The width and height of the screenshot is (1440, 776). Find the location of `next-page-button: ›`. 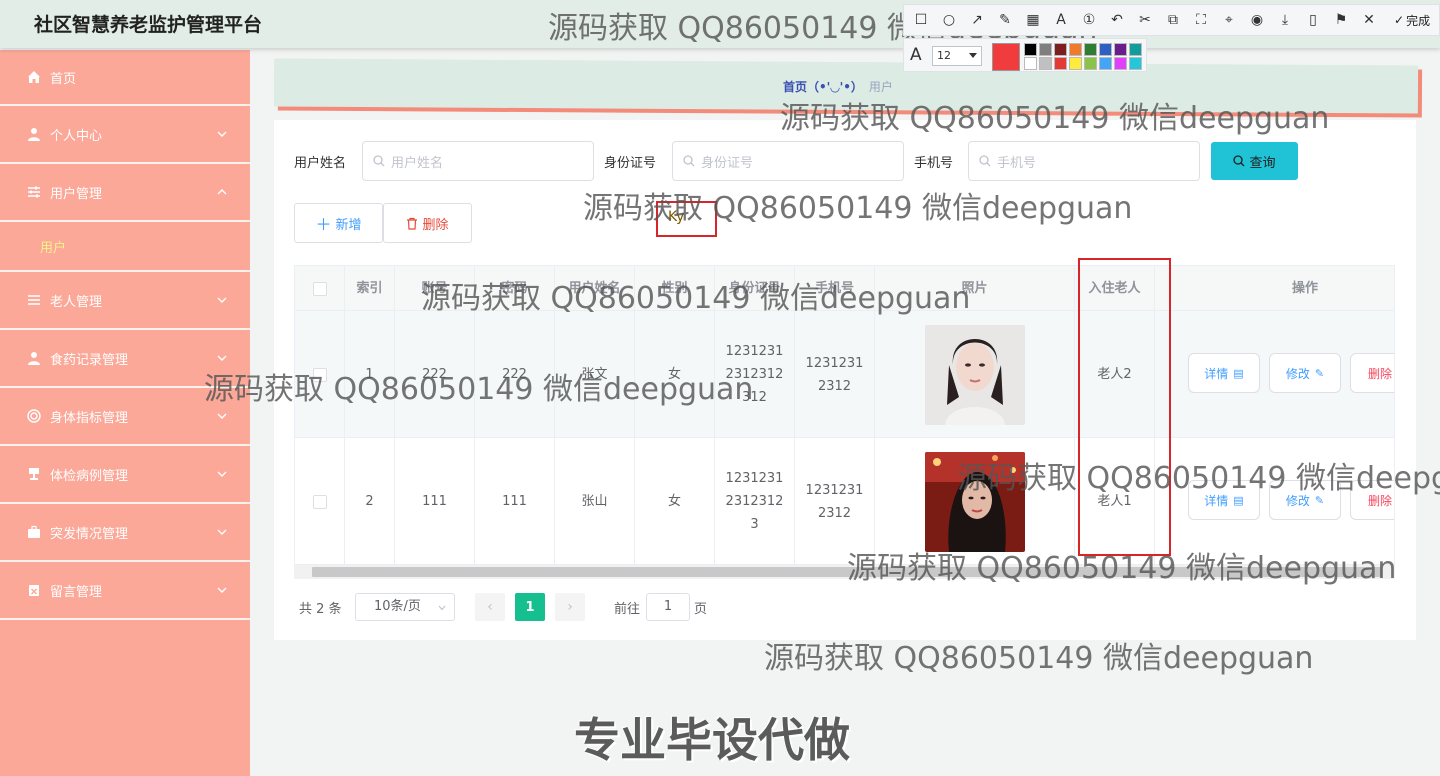

next-page-button: › is located at coordinates (570, 607).